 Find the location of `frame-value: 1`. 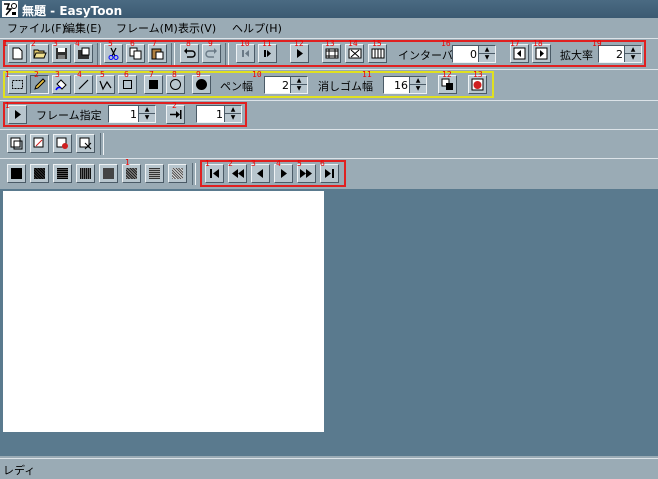

frame-value: 1 is located at coordinates (133, 114).